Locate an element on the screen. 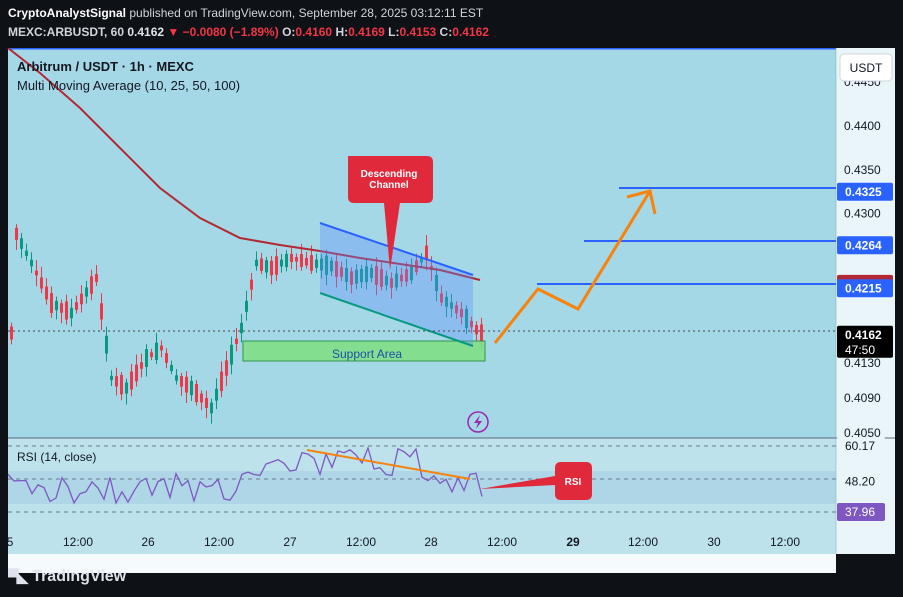  rsi-legend: RSI (14, close) is located at coordinates (56, 457).